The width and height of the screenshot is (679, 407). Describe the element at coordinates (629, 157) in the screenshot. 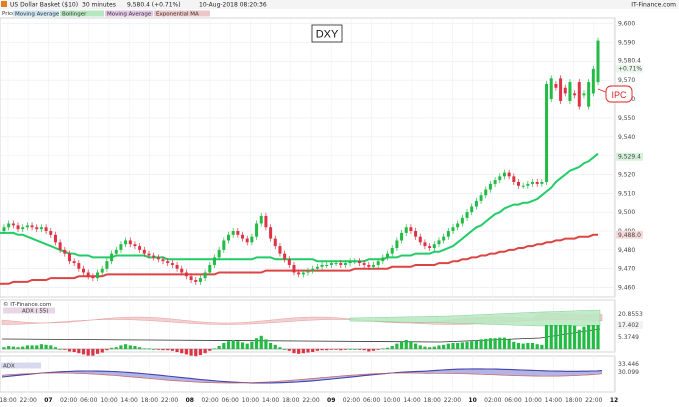

I see `price-tag-label: 9,529.4` at that location.